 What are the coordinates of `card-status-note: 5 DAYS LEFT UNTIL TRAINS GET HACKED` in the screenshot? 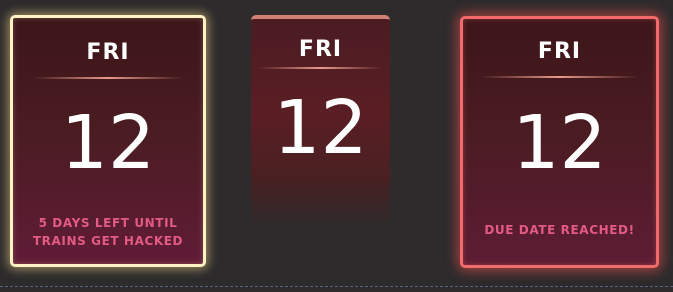 It's located at (108, 232).